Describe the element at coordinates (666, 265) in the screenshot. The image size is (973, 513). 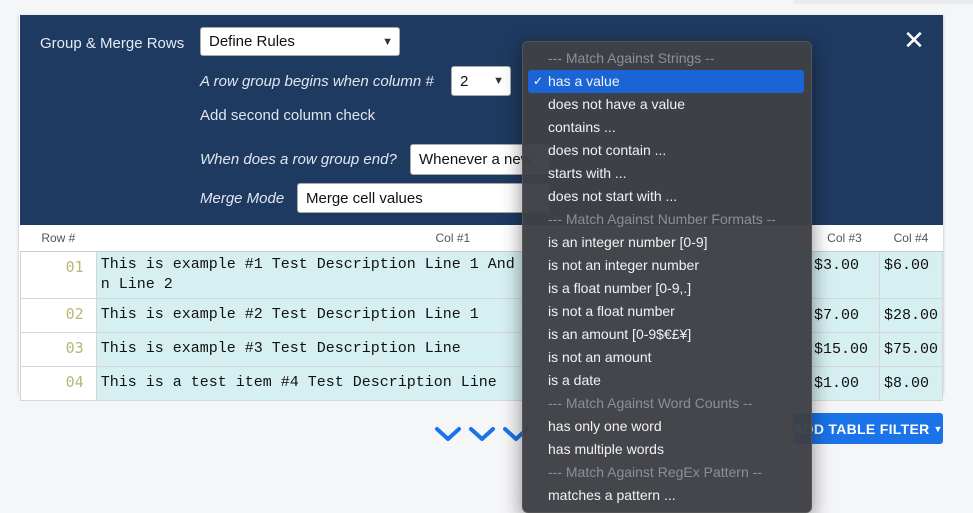
I see `option-item: is not an integer number` at that location.